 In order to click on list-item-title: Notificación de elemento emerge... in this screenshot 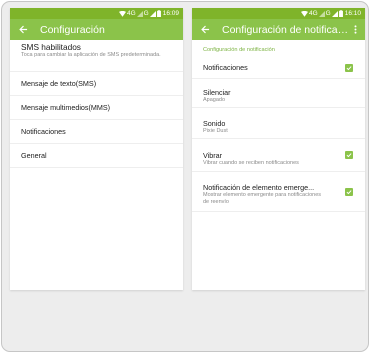, I will do `click(259, 187)`.